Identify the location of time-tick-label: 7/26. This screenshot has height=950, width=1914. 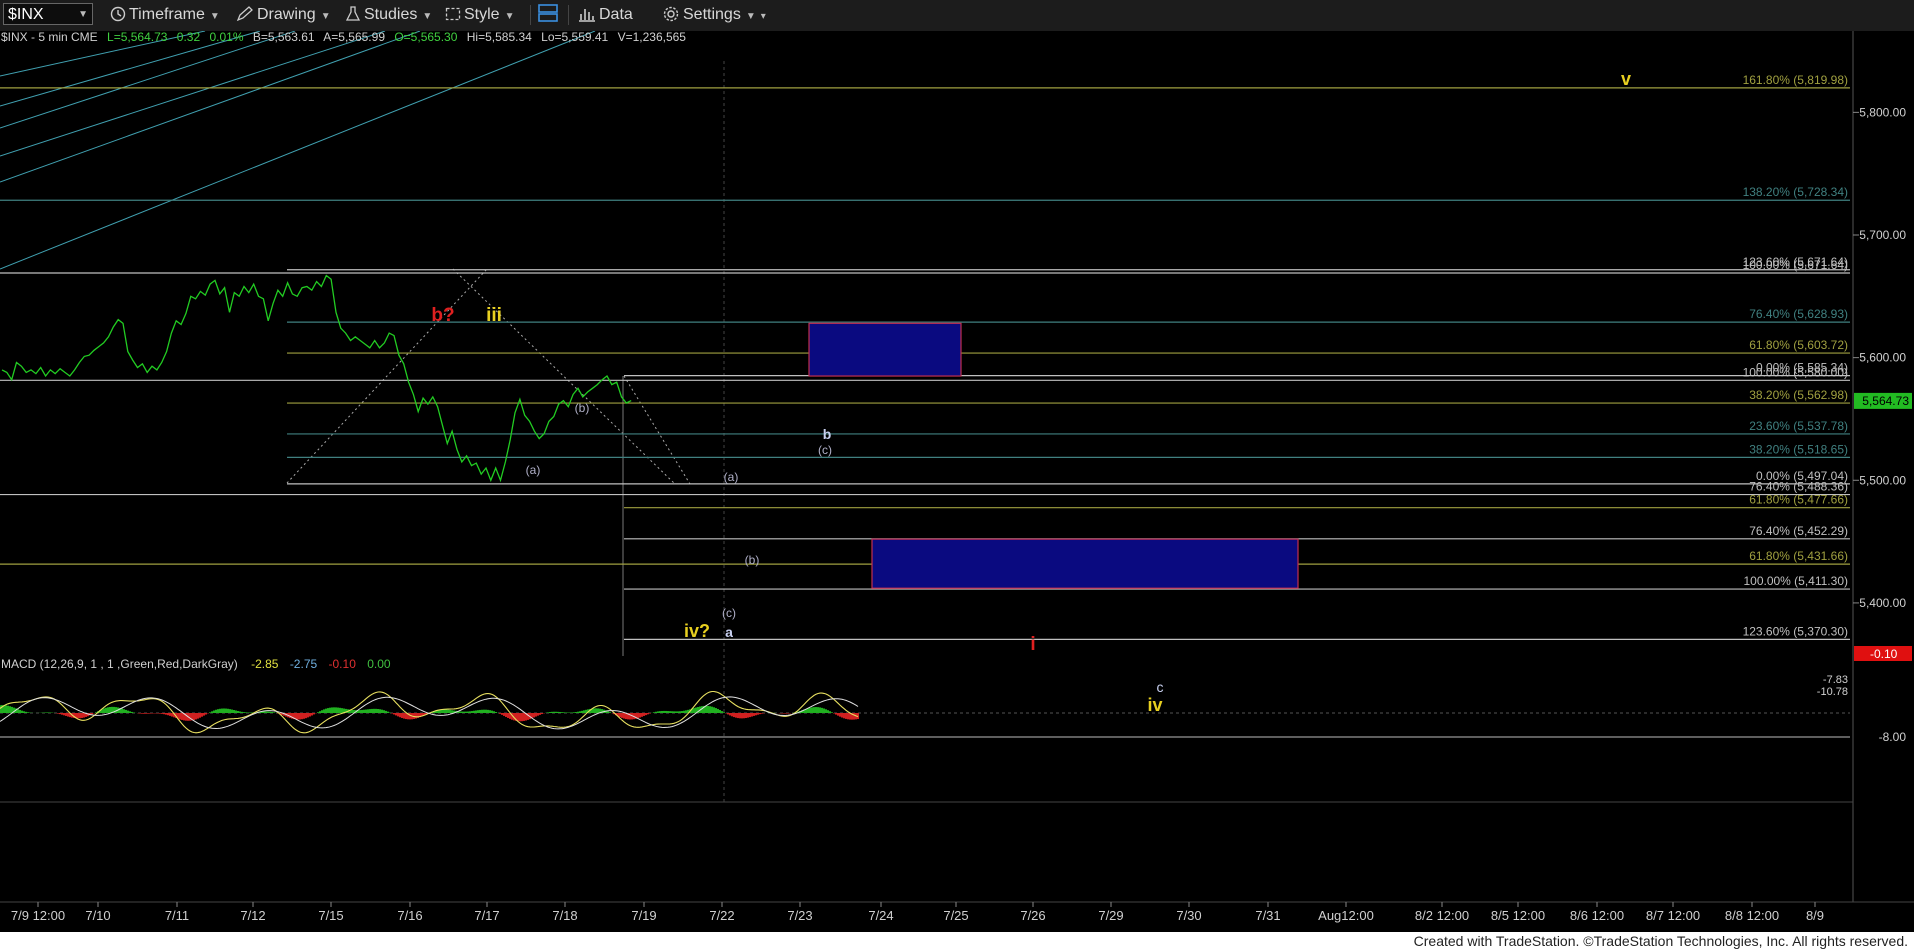
(1032, 915).